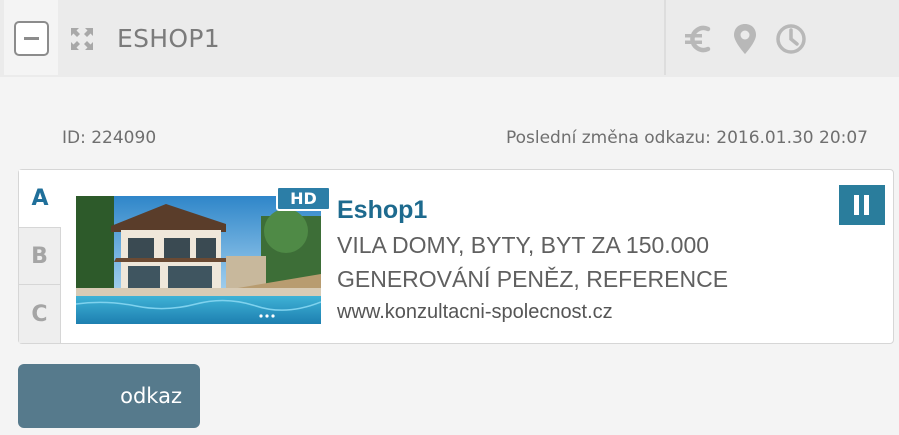 The image size is (899, 435). I want to click on link-button: odkaz, so click(109, 396).